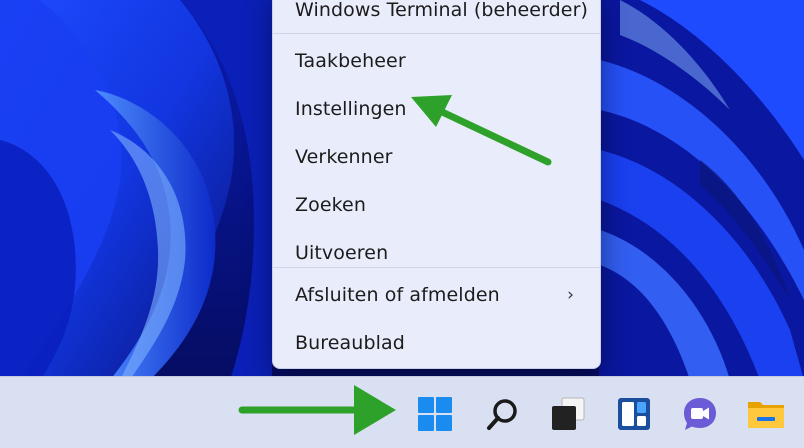 The image size is (804, 448). I want to click on menu-item-search: Zoeken, so click(436, 205).